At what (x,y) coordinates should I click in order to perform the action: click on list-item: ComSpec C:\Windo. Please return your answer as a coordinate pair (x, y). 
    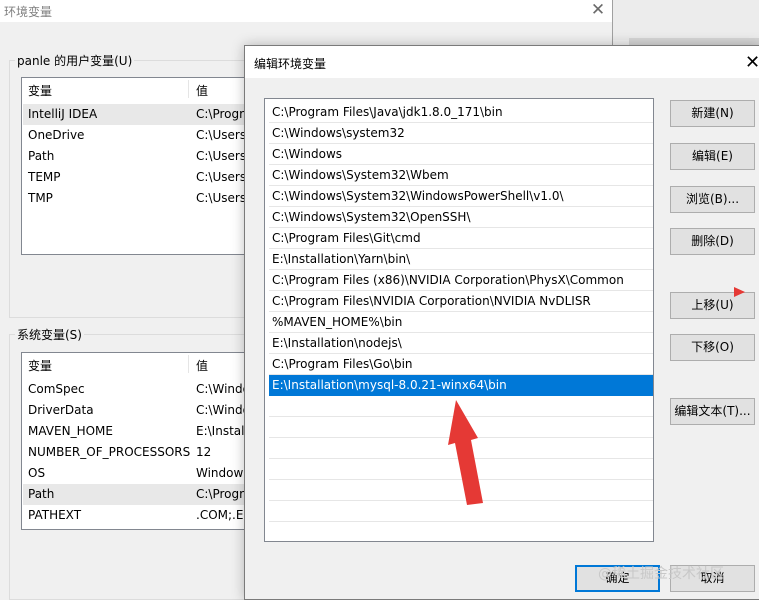
    Looking at the image, I should click on (137, 389).